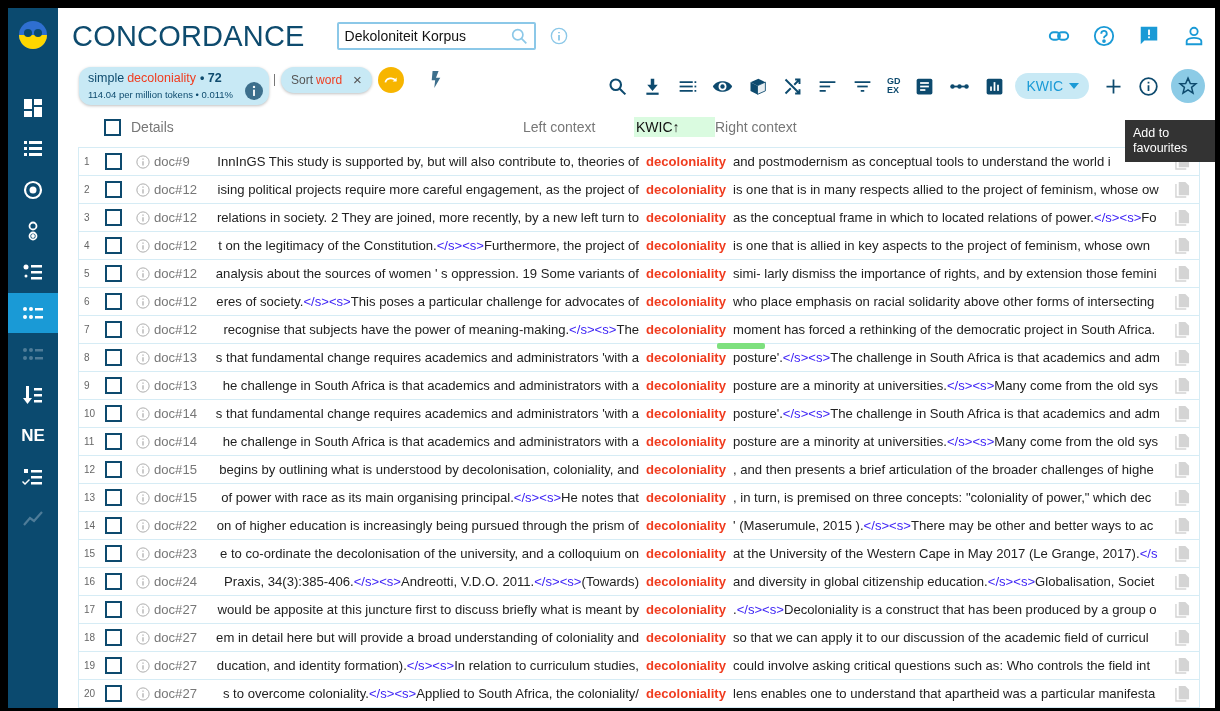 The image size is (1220, 711). What do you see at coordinates (943, 469) in the screenshot?
I see `right-context: , and then presents a brief articulation of the broader challenges of highe` at bounding box center [943, 469].